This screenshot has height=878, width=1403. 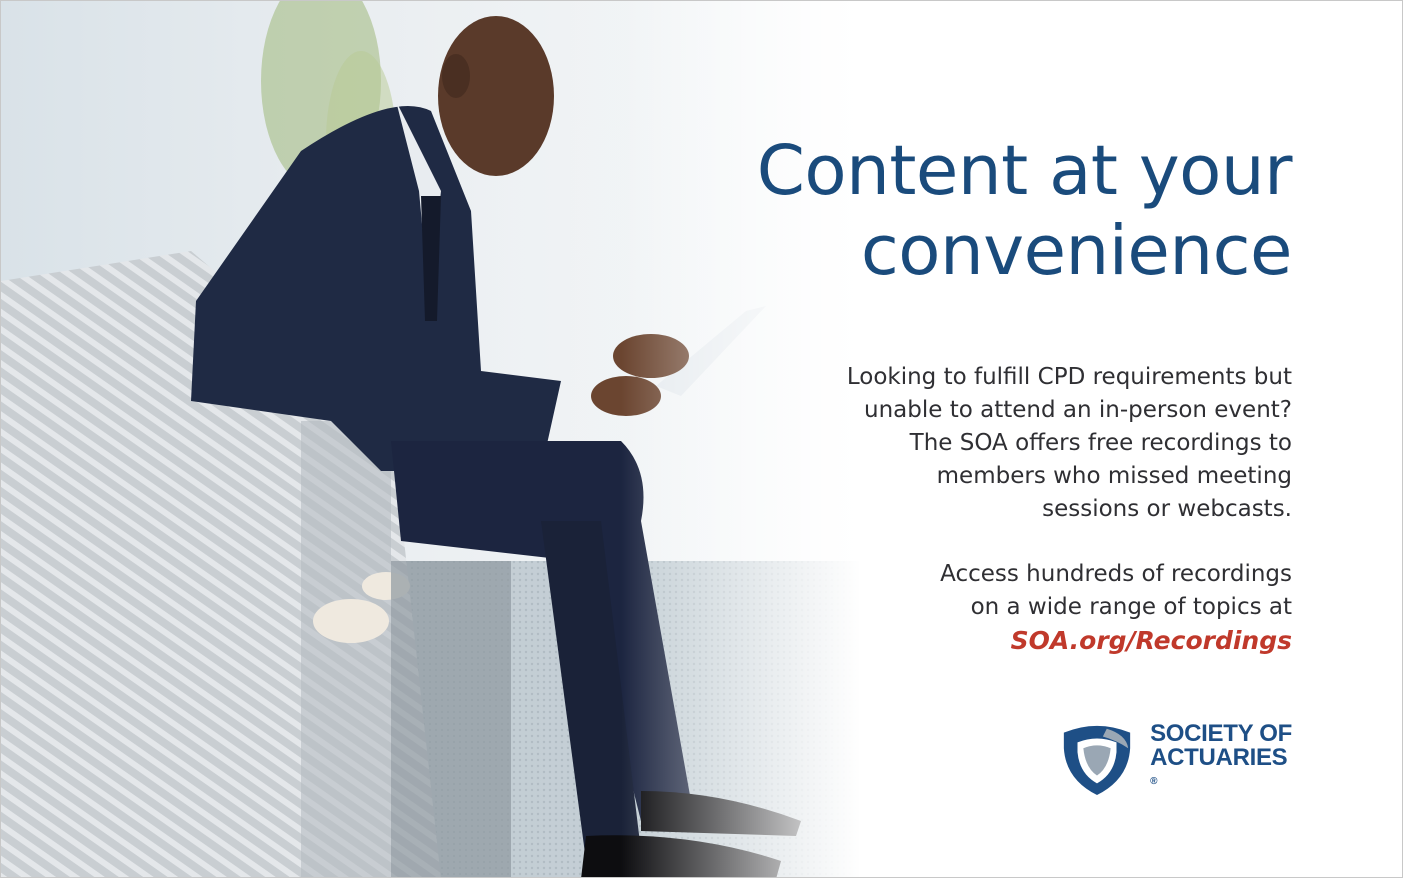 What do you see at coordinates (1069, 377) in the screenshot?
I see `paragraph-1-line: Looking to fulfill CPD requirements but` at bounding box center [1069, 377].